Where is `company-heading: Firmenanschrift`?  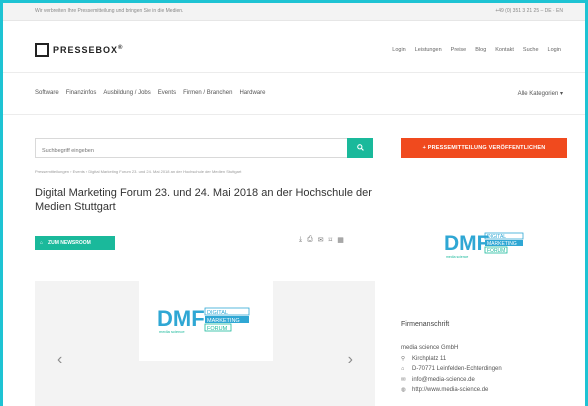 company-heading: Firmenanschrift is located at coordinates (425, 324).